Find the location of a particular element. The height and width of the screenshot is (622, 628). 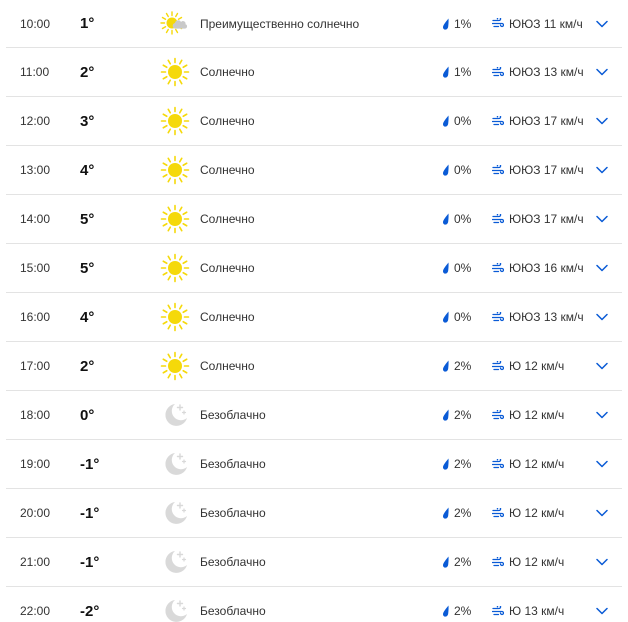

hour-temperature: 5° is located at coordinates (87, 268).